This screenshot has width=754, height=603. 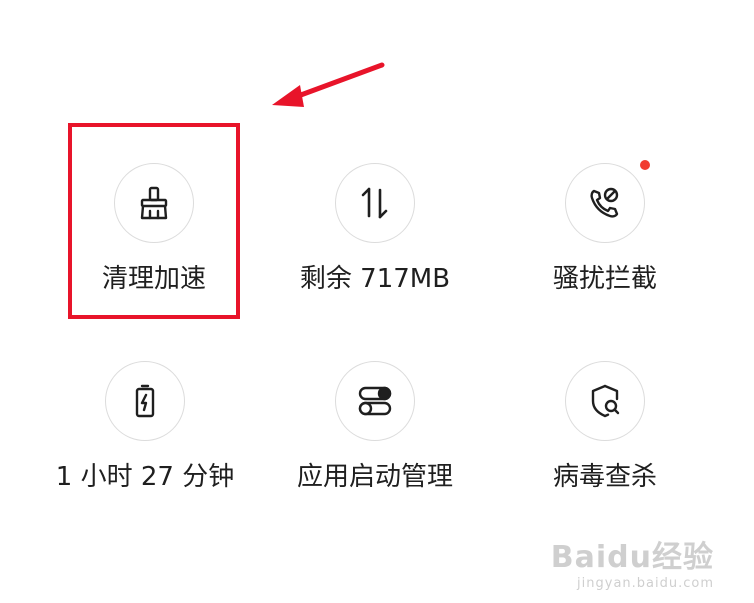 What do you see at coordinates (645, 165) in the screenshot?
I see `notification-dot` at bounding box center [645, 165].